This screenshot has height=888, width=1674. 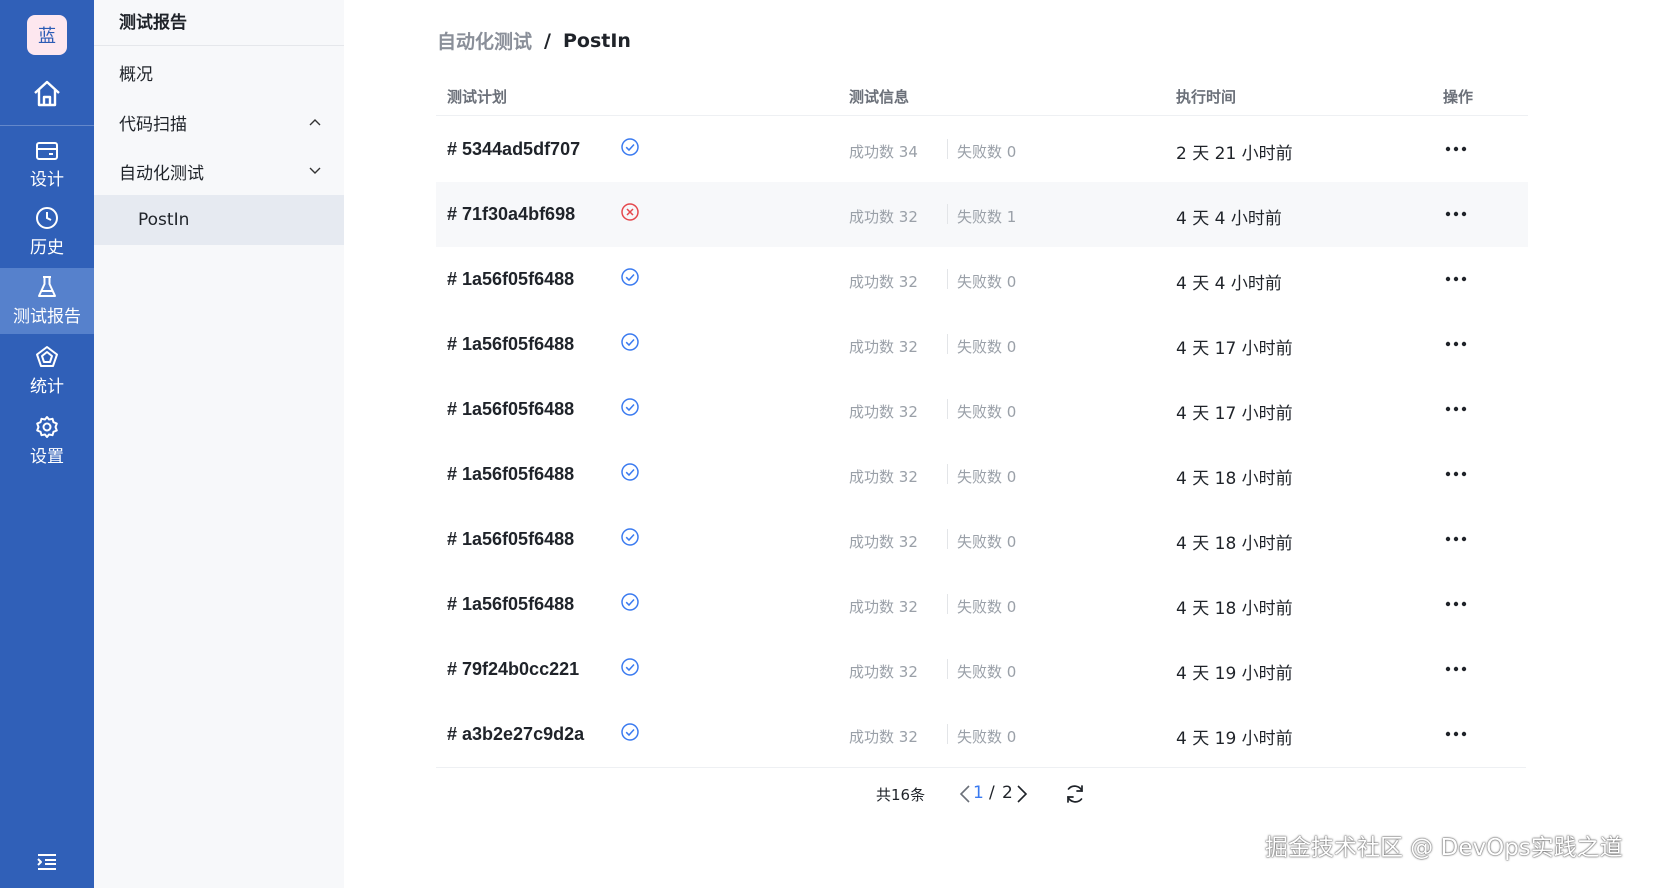 What do you see at coordinates (153, 124) in the screenshot?
I see `sidebar-item-label: 代码扫描` at bounding box center [153, 124].